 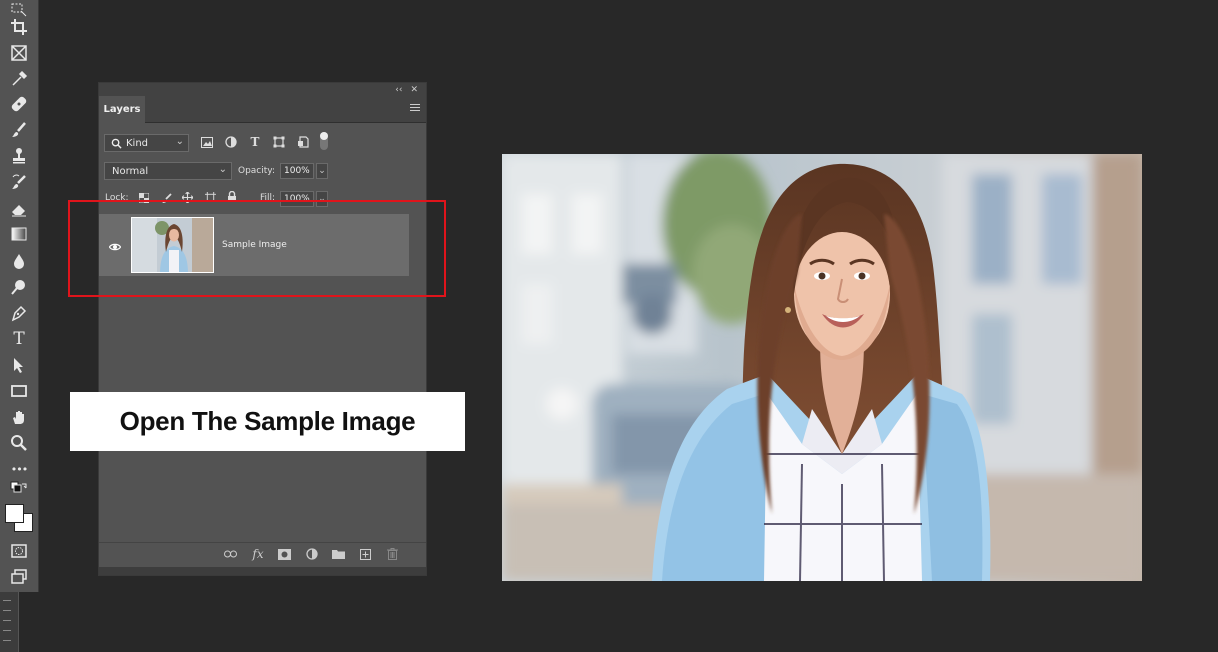 What do you see at coordinates (14, 513) in the screenshot?
I see `foreground-color-swatch` at bounding box center [14, 513].